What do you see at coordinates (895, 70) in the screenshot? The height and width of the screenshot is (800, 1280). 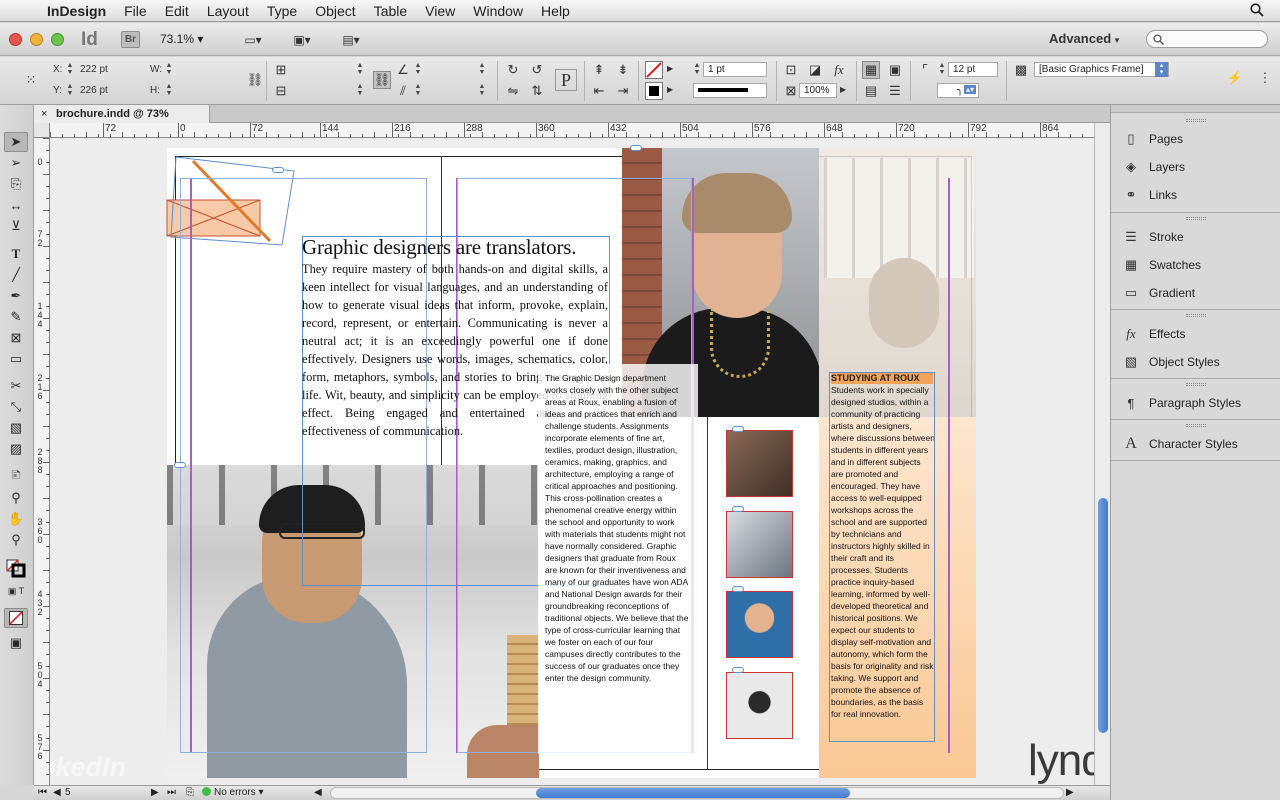 I see `stroke-align-inside-icon: ▣` at bounding box center [895, 70].